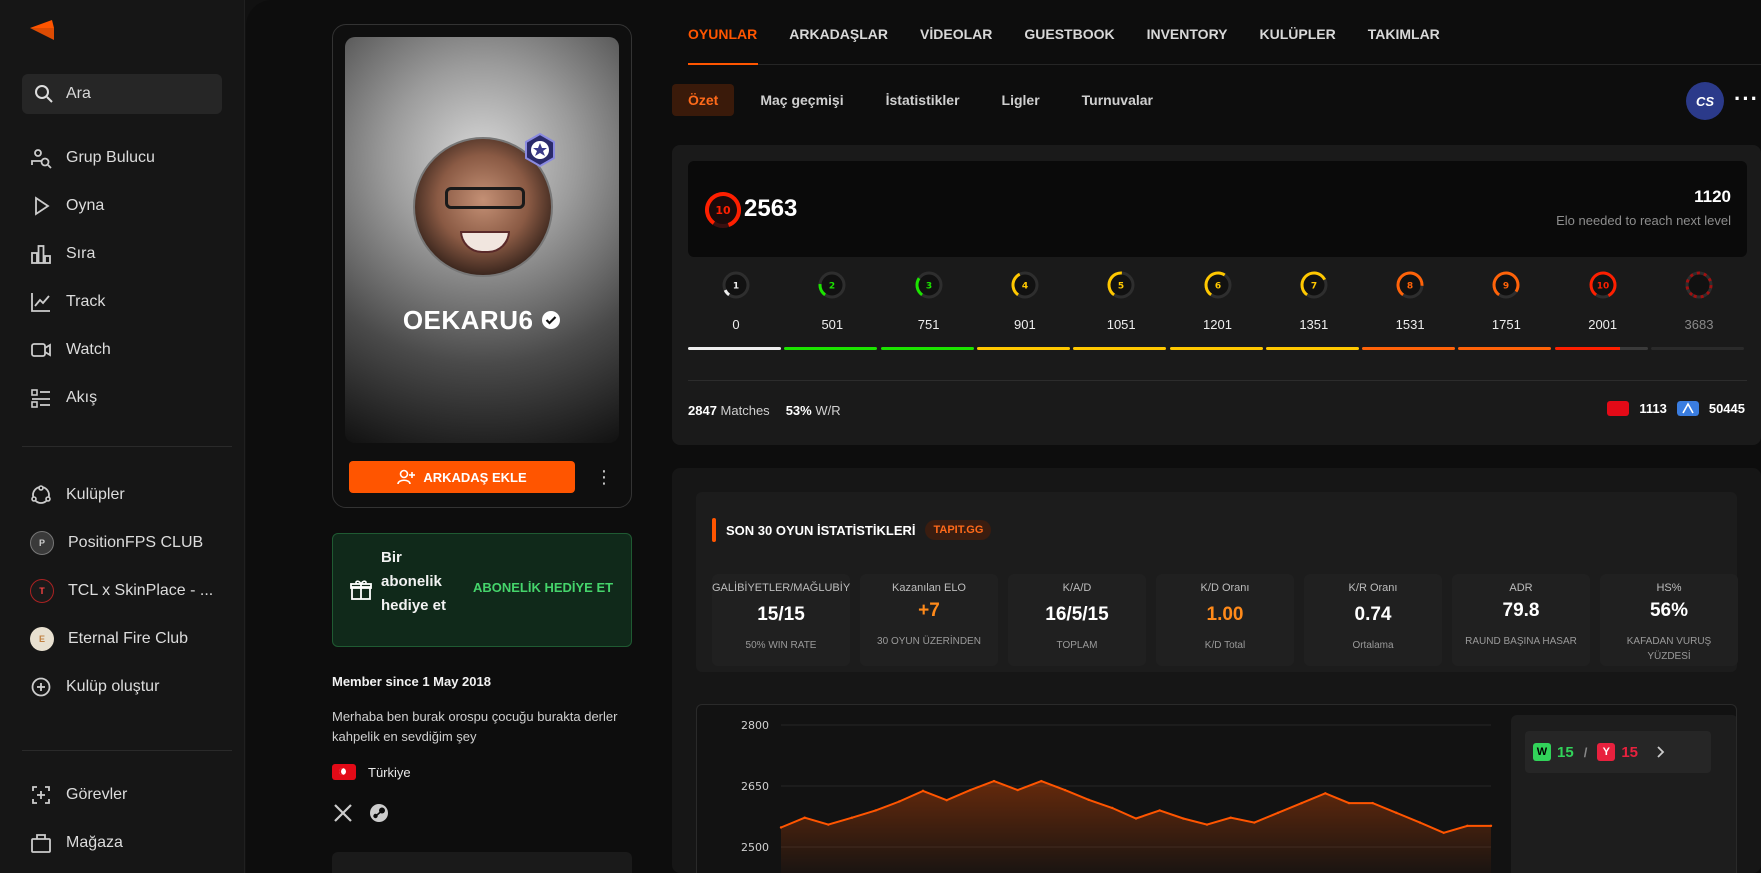 The image size is (1761, 873). I want to click on skill-level-5-icon: 5, so click(1121, 285).